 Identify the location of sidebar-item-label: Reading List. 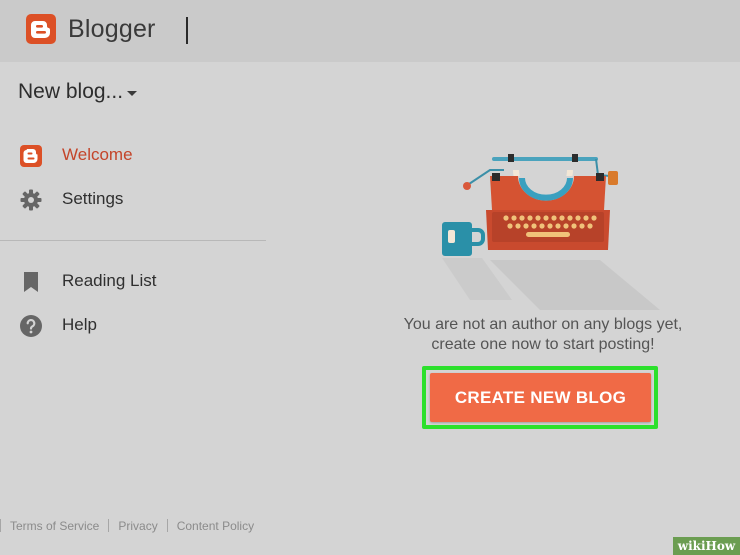
(109, 280).